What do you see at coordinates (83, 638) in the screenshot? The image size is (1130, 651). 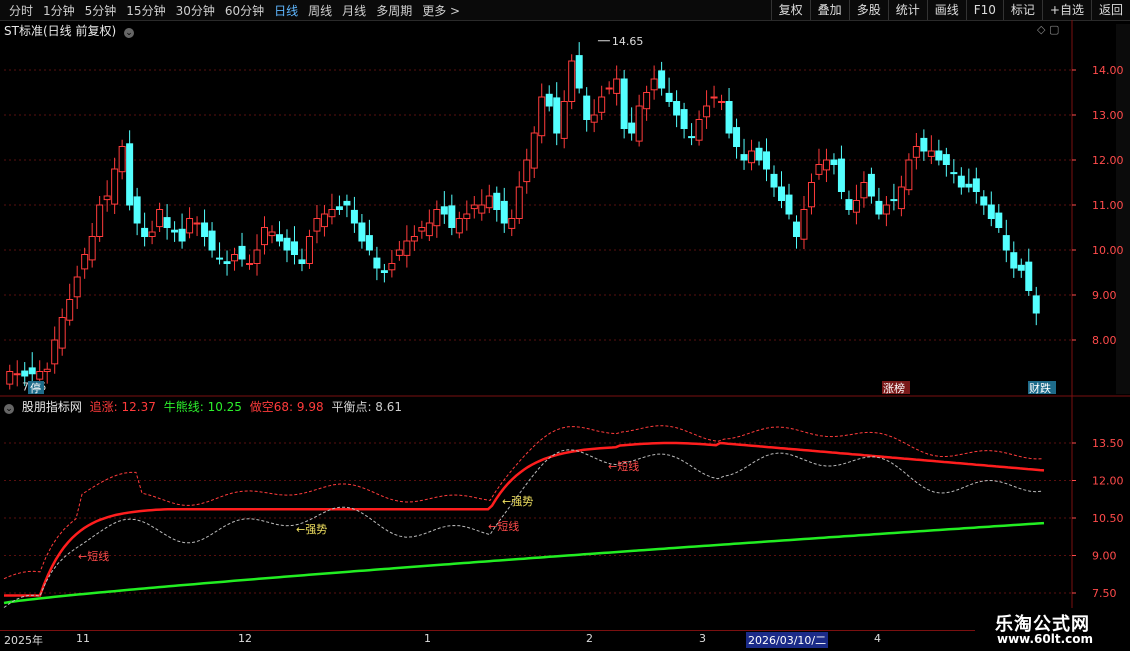 I see `date-label-nov: 11` at bounding box center [83, 638].